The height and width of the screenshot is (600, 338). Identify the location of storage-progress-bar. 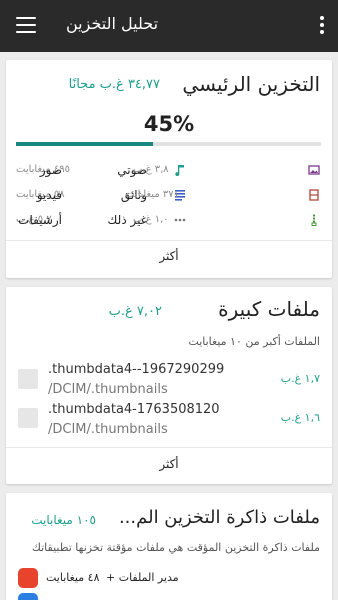
(168, 144).